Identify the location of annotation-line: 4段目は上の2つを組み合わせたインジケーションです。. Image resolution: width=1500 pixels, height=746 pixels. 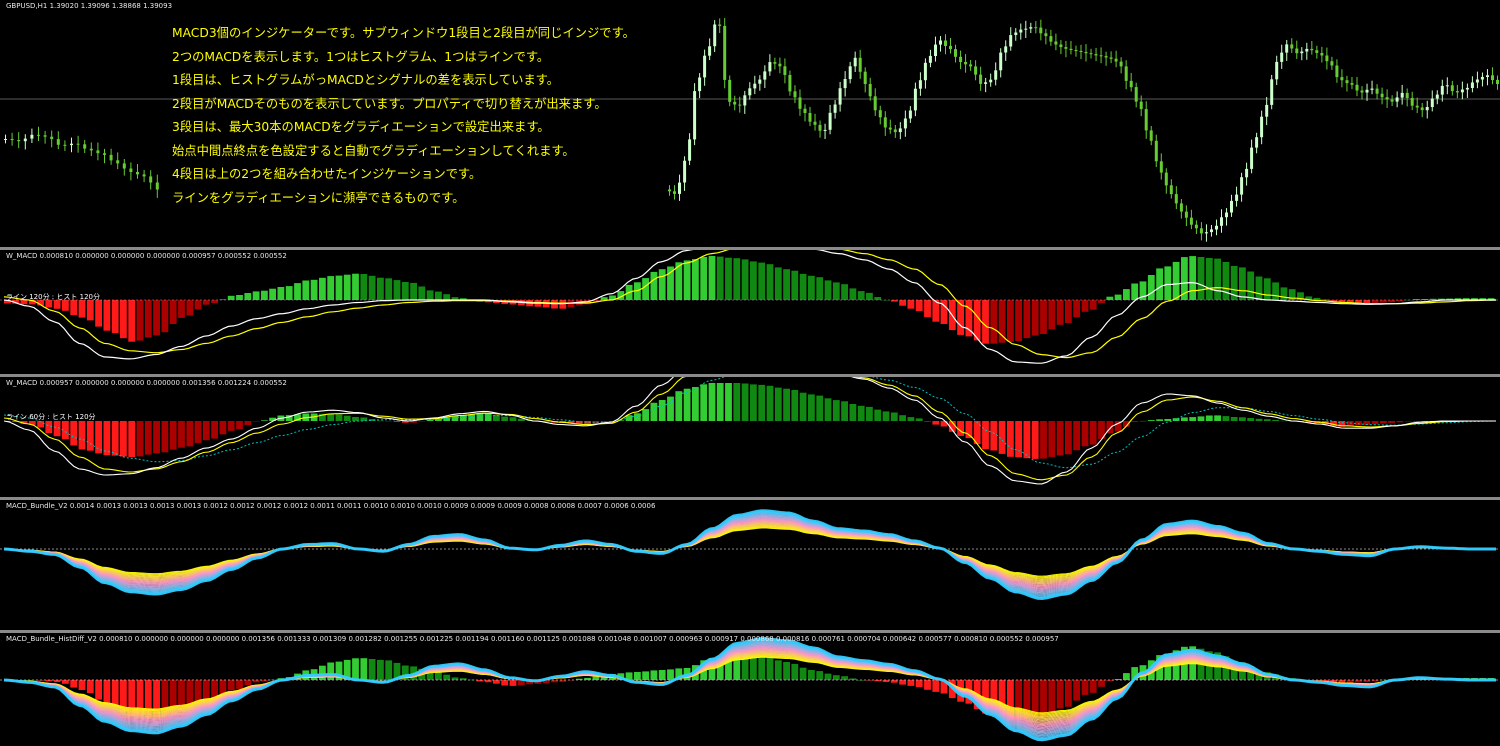
(327, 174).